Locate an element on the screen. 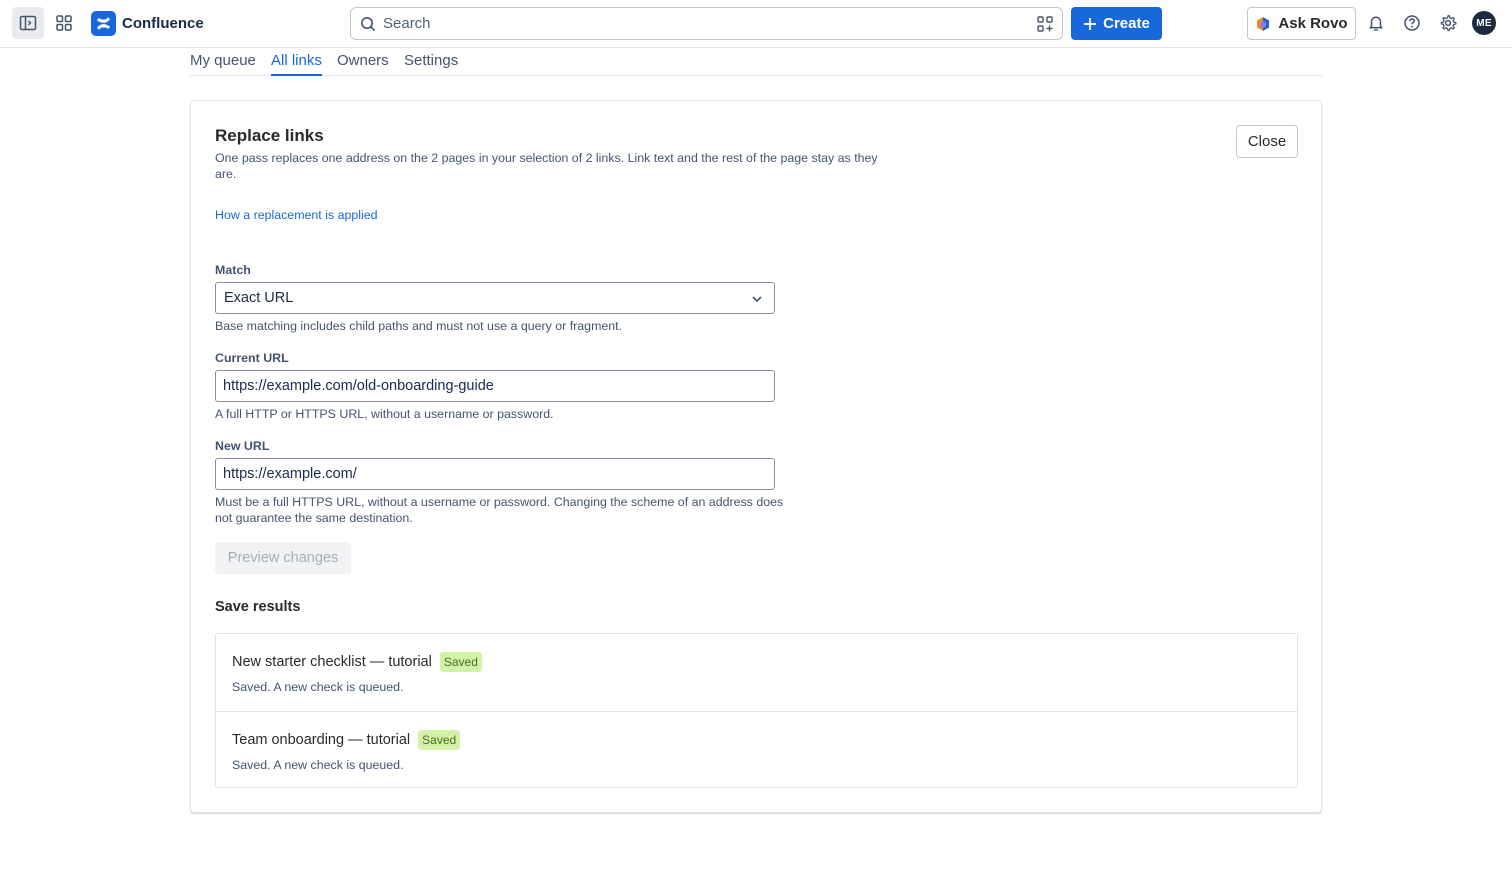 This screenshot has width=1512, height=893. match-label: Match is located at coordinates (233, 270).